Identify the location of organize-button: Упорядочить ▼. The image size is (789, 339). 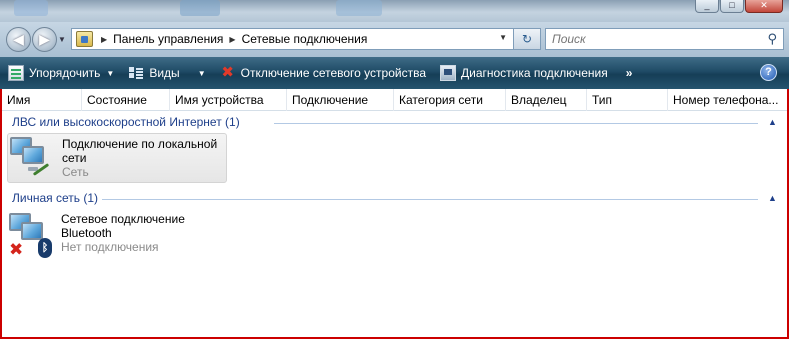
(61, 73).